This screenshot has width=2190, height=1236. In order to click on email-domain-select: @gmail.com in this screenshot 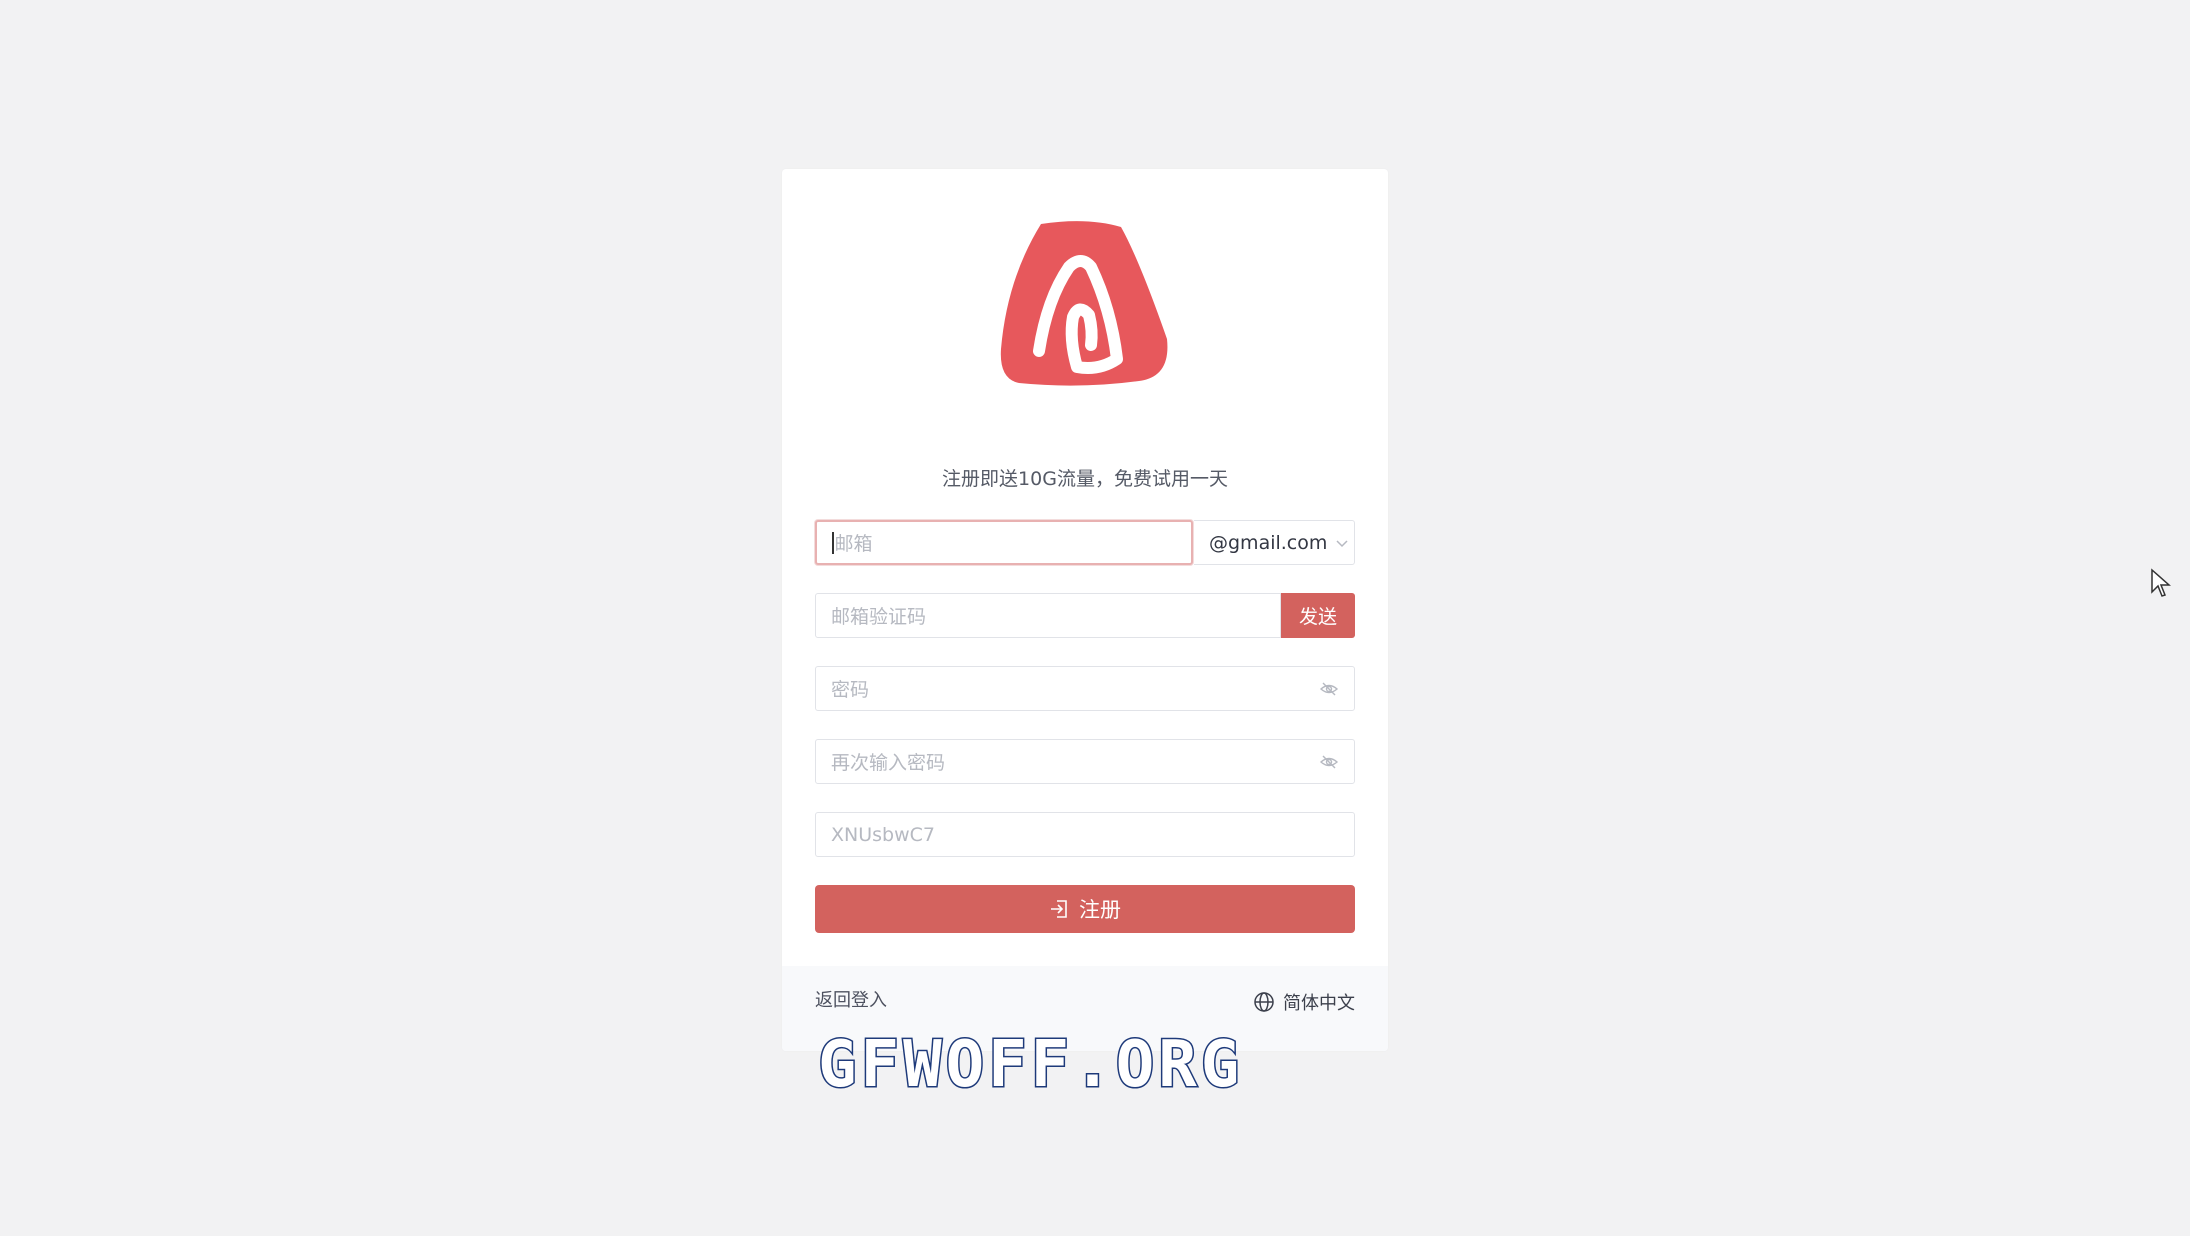, I will do `click(1274, 542)`.